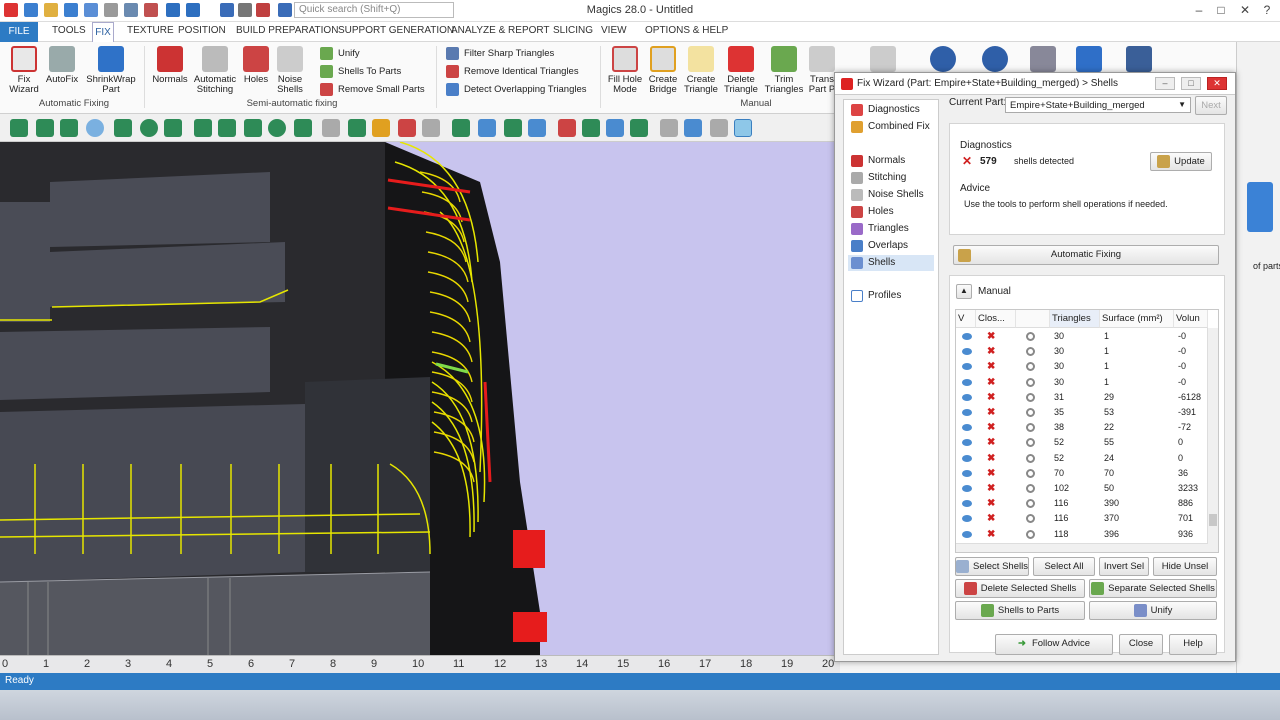  Describe the element at coordinates (1185, 566) in the screenshot. I see `hide-unsel-button: Hide Unsel` at that location.